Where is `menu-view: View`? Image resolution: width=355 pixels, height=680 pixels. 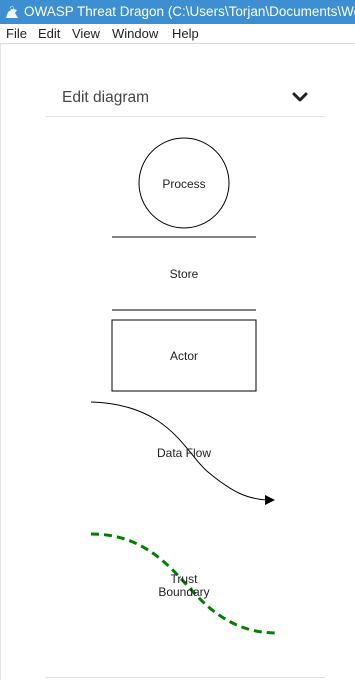
menu-view: View is located at coordinates (86, 33).